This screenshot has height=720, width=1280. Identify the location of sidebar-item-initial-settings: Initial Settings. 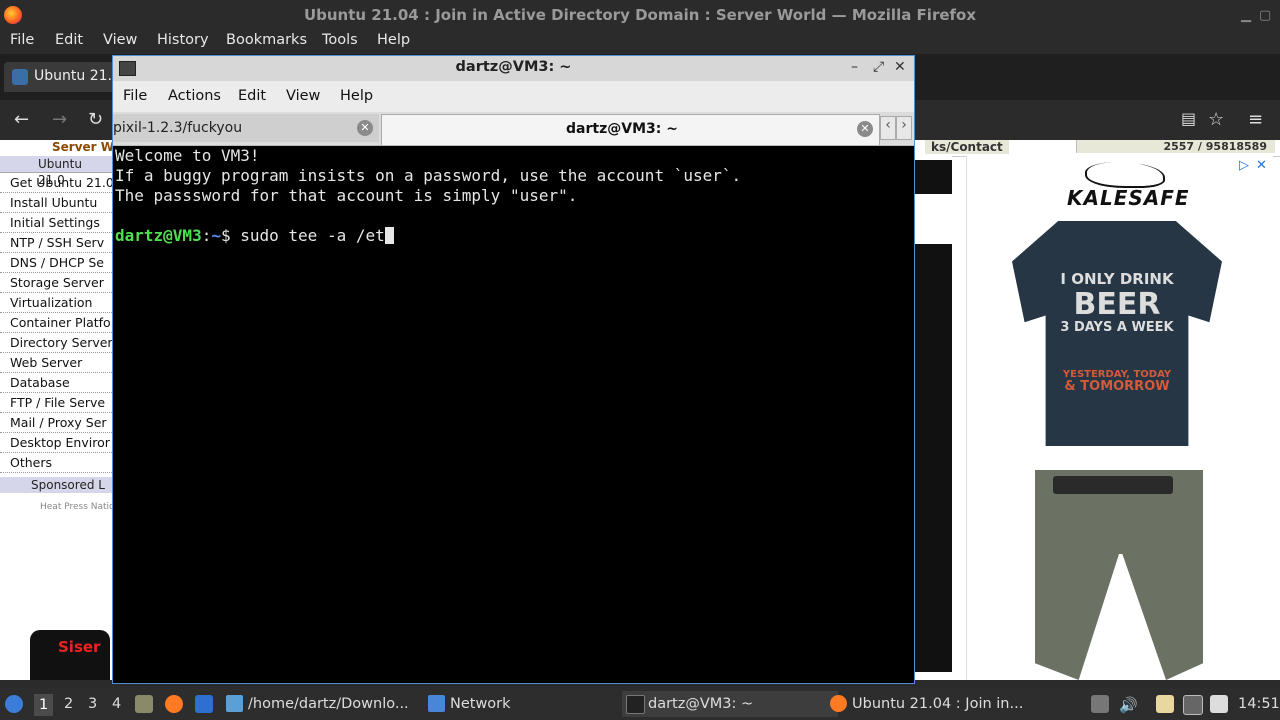
(56, 223).